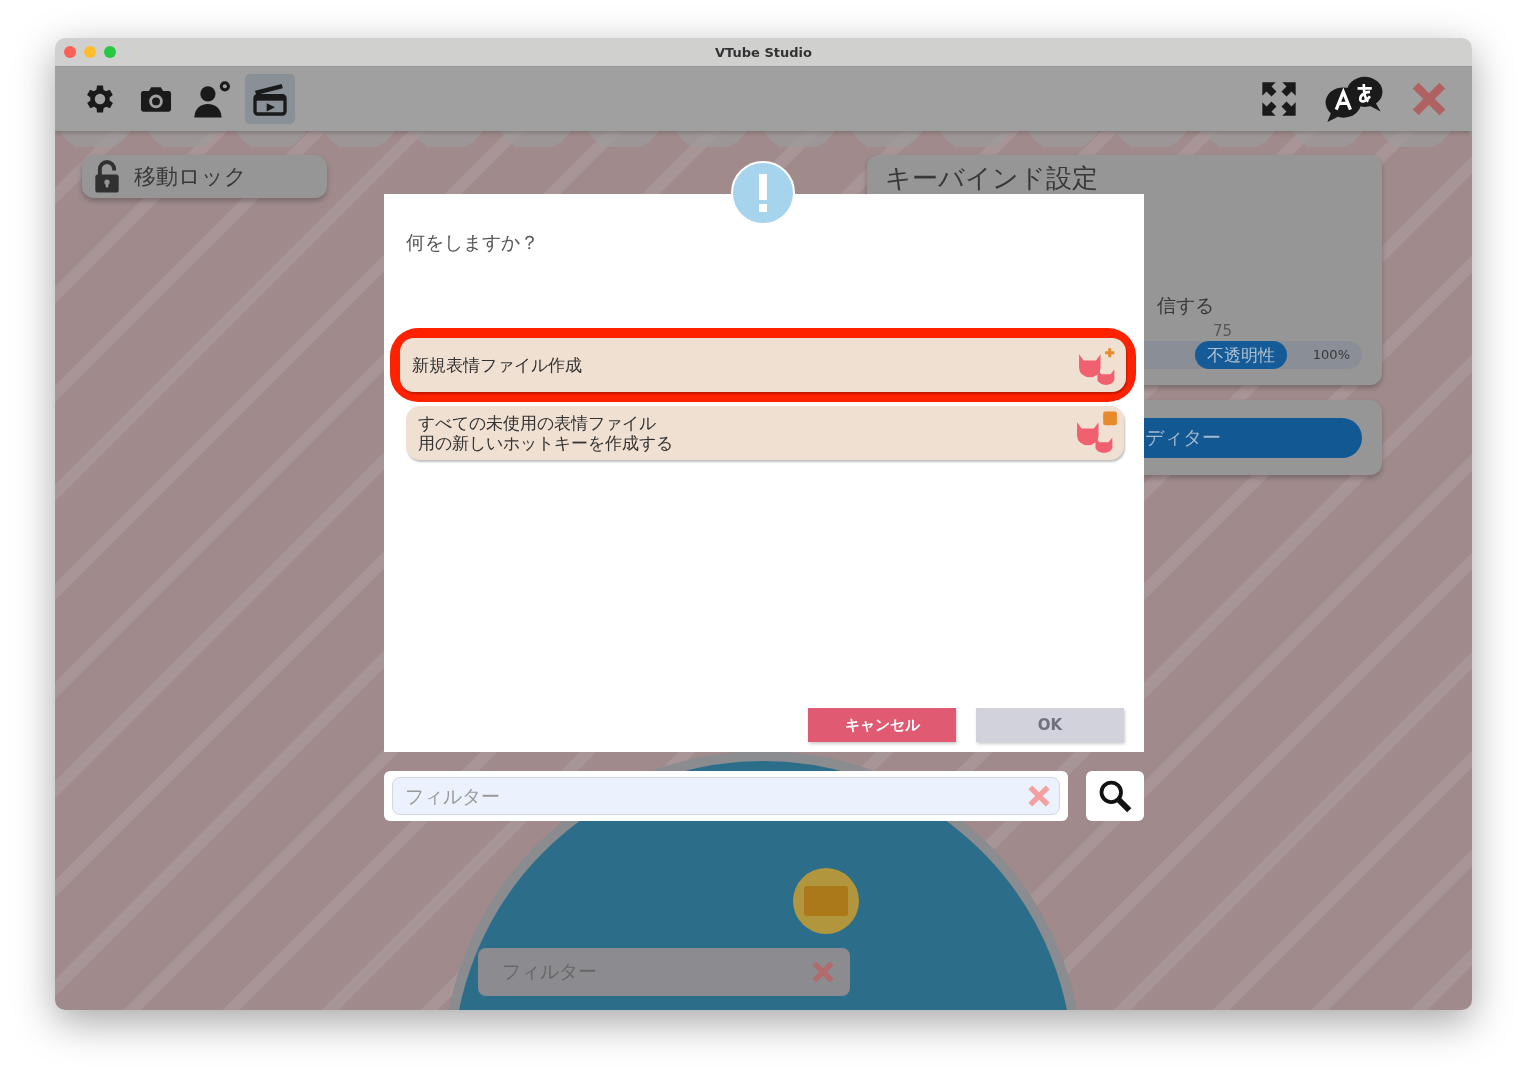 This screenshot has height=1084, width=1528. What do you see at coordinates (472, 242) in the screenshot?
I see `dialog-question: 何をしますか？` at bounding box center [472, 242].